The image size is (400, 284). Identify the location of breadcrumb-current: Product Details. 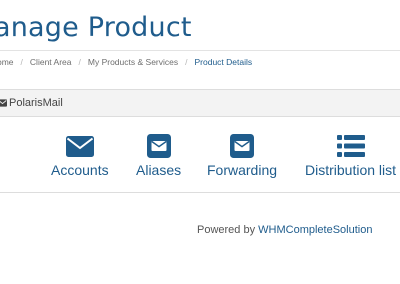
(223, 62).